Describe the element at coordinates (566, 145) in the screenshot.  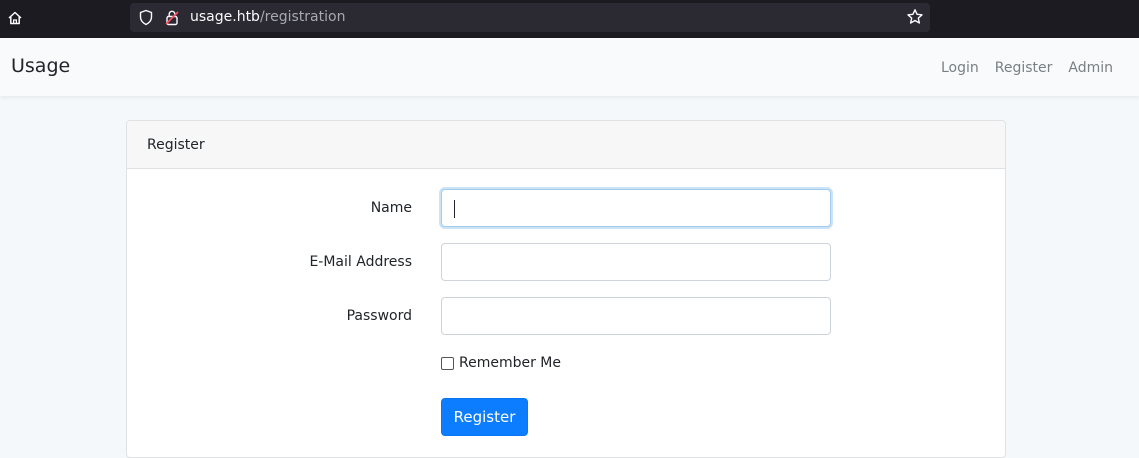
I see `card-header: Register` at that location.